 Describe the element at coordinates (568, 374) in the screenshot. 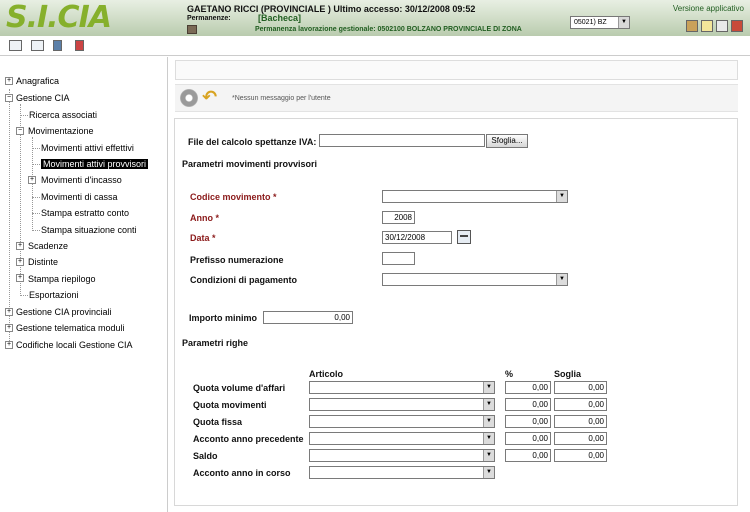

I see `col-soglia: Soglia` at that location.